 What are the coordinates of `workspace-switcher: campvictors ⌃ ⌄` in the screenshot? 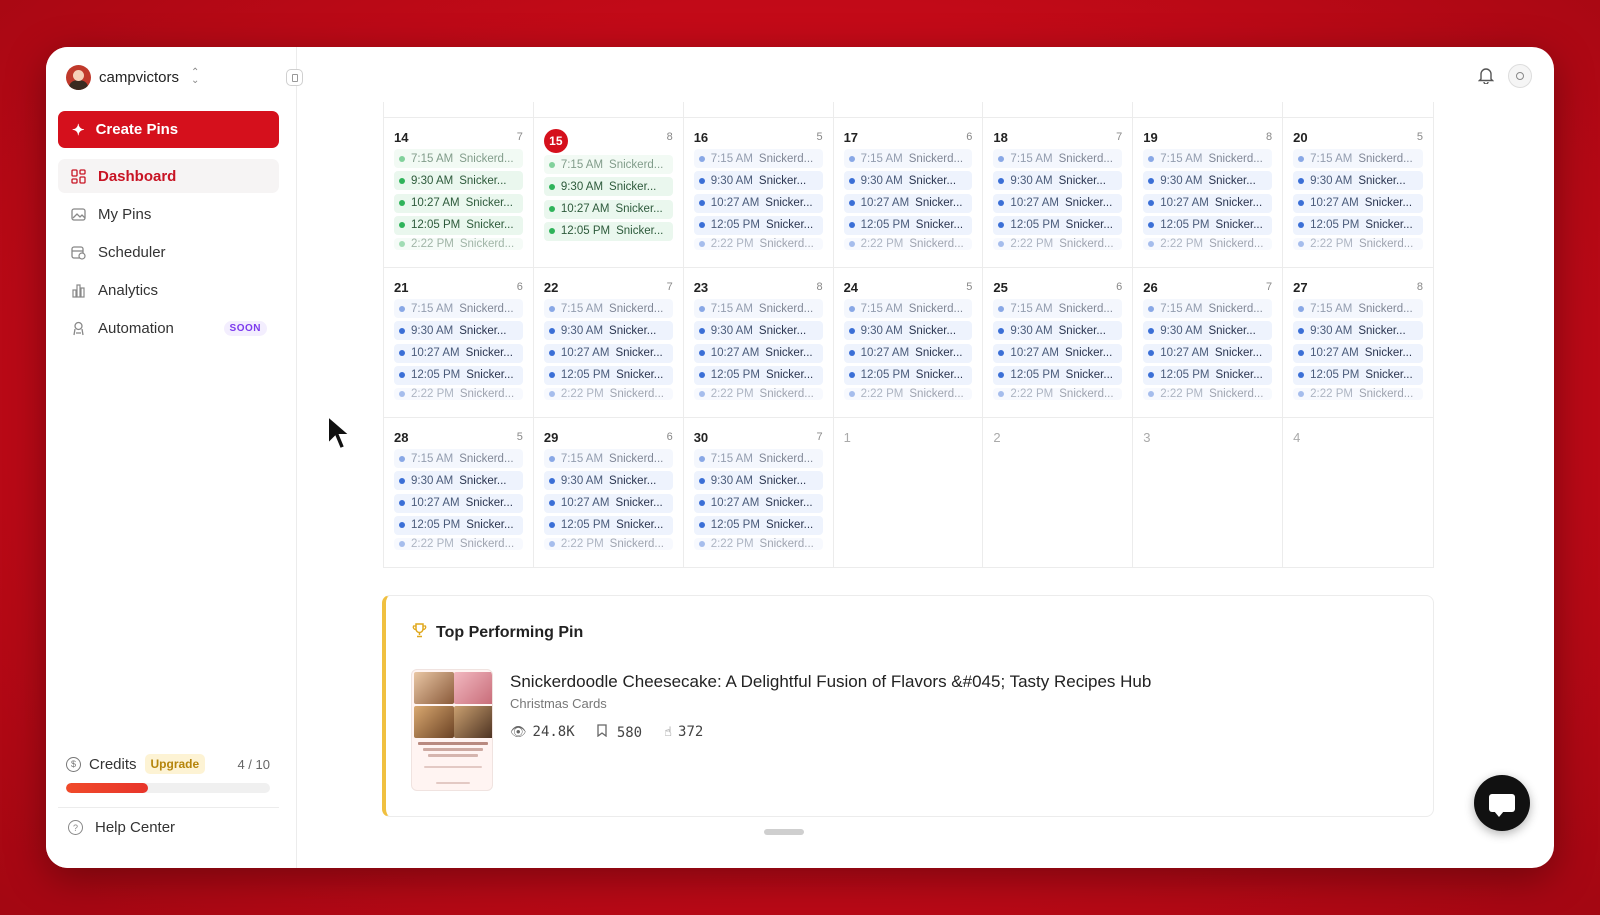 It's located at (132, 77).